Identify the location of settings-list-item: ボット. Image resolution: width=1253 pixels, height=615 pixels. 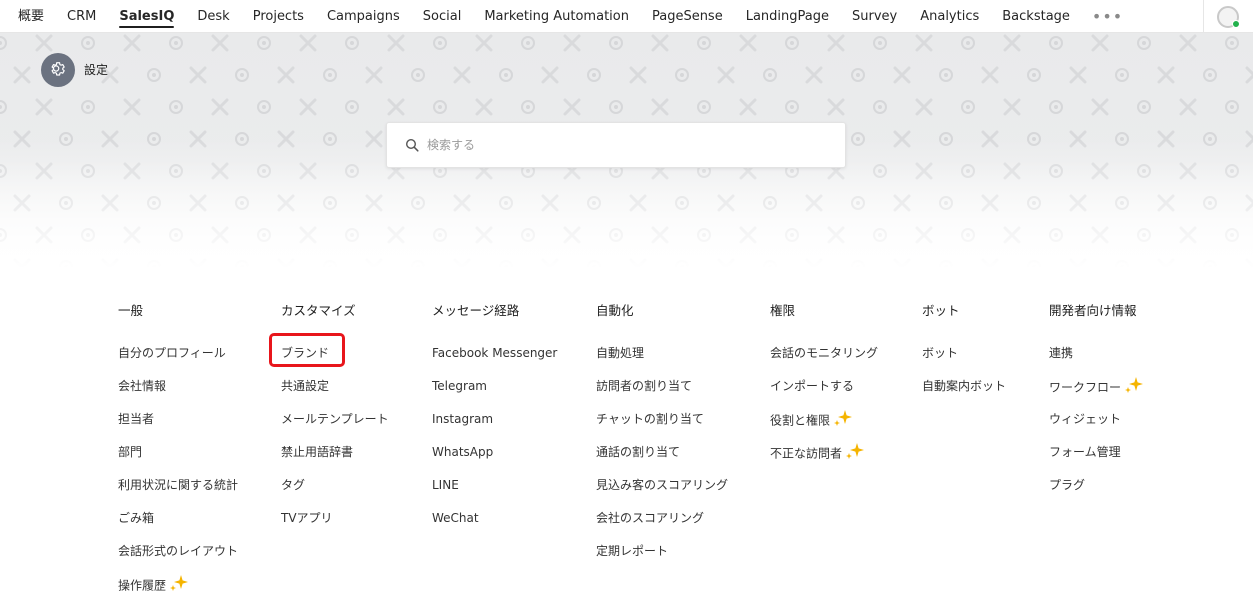
(964, 361).